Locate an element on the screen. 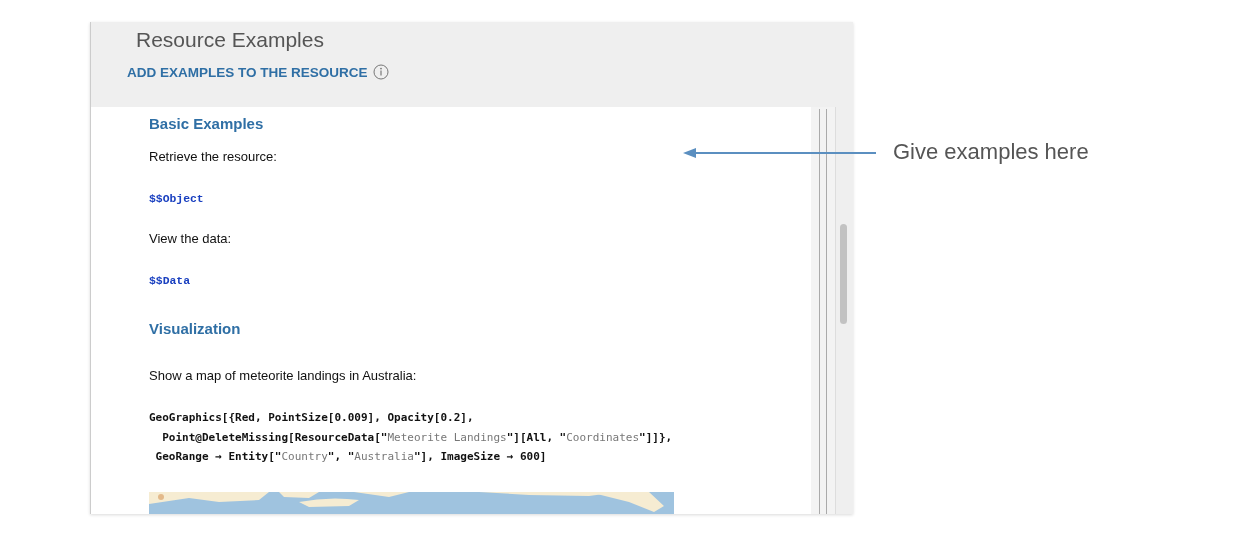  code-input: $$Data is located at coordinates (480, 281).